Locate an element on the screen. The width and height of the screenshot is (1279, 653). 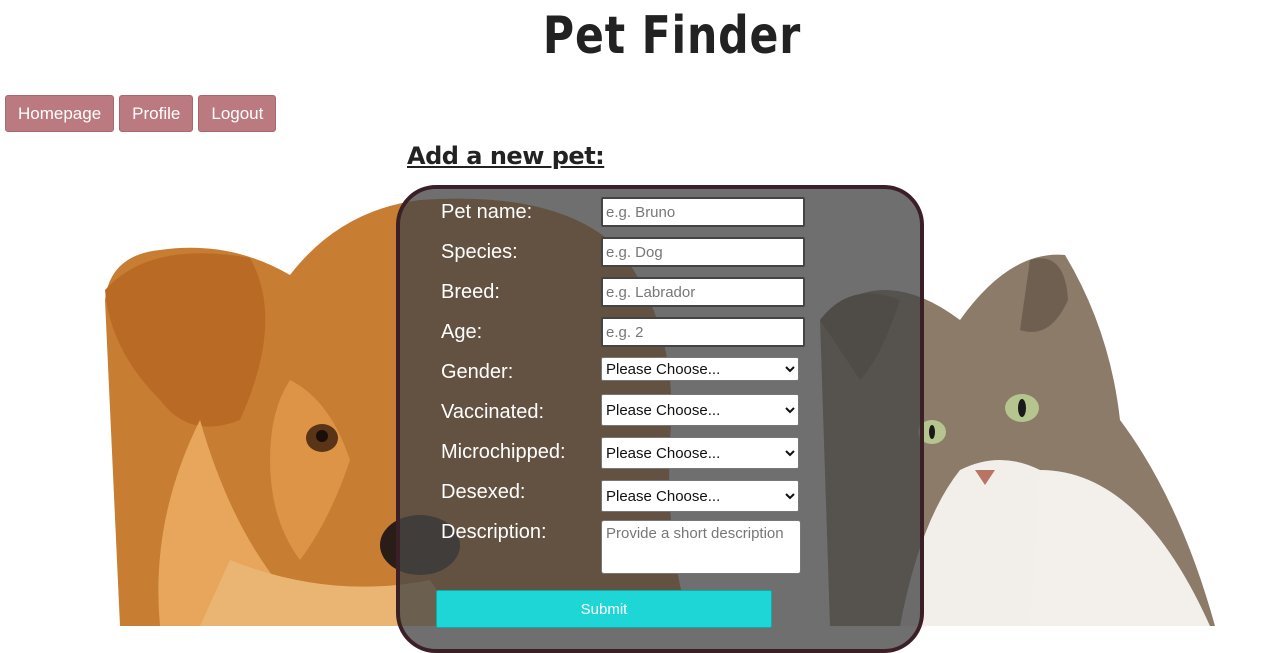
species-input is located at coordinates (703, 252).